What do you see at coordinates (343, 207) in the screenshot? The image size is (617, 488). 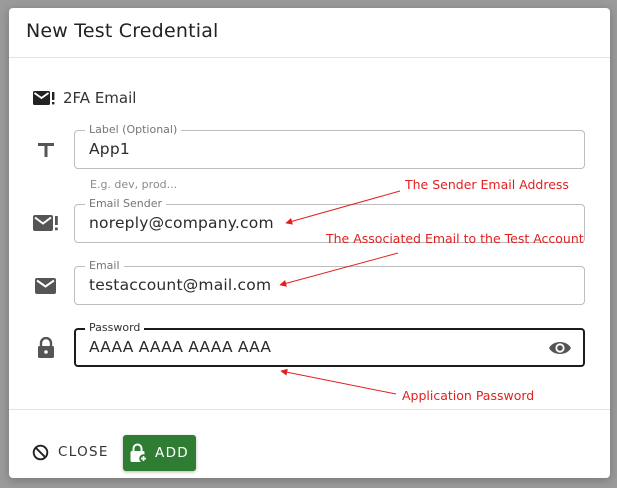 I see `arrow-sender` at bounding box center [343, 207].